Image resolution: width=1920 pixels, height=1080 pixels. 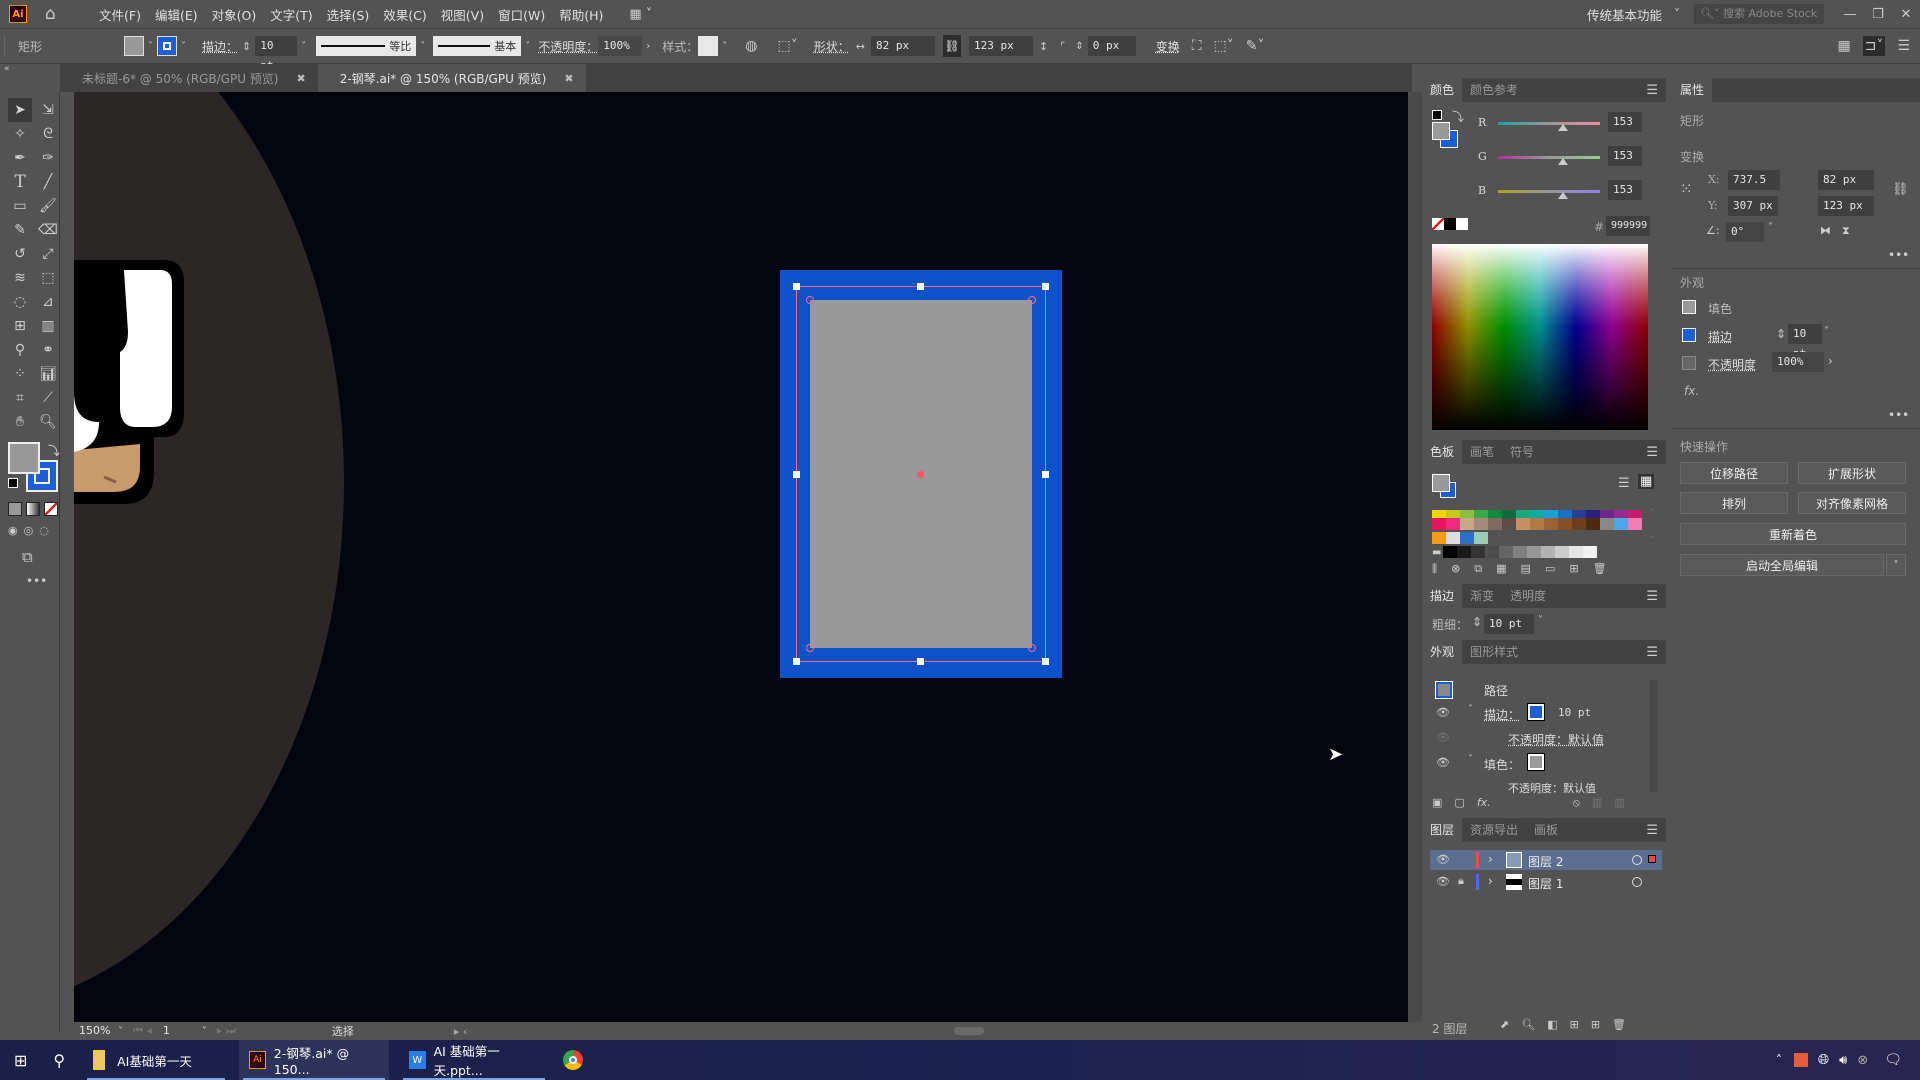 What do you see at coordinates (1652, 859) in the screenshot?
I see `selection-indicator` at bounding box center [1652, 859].